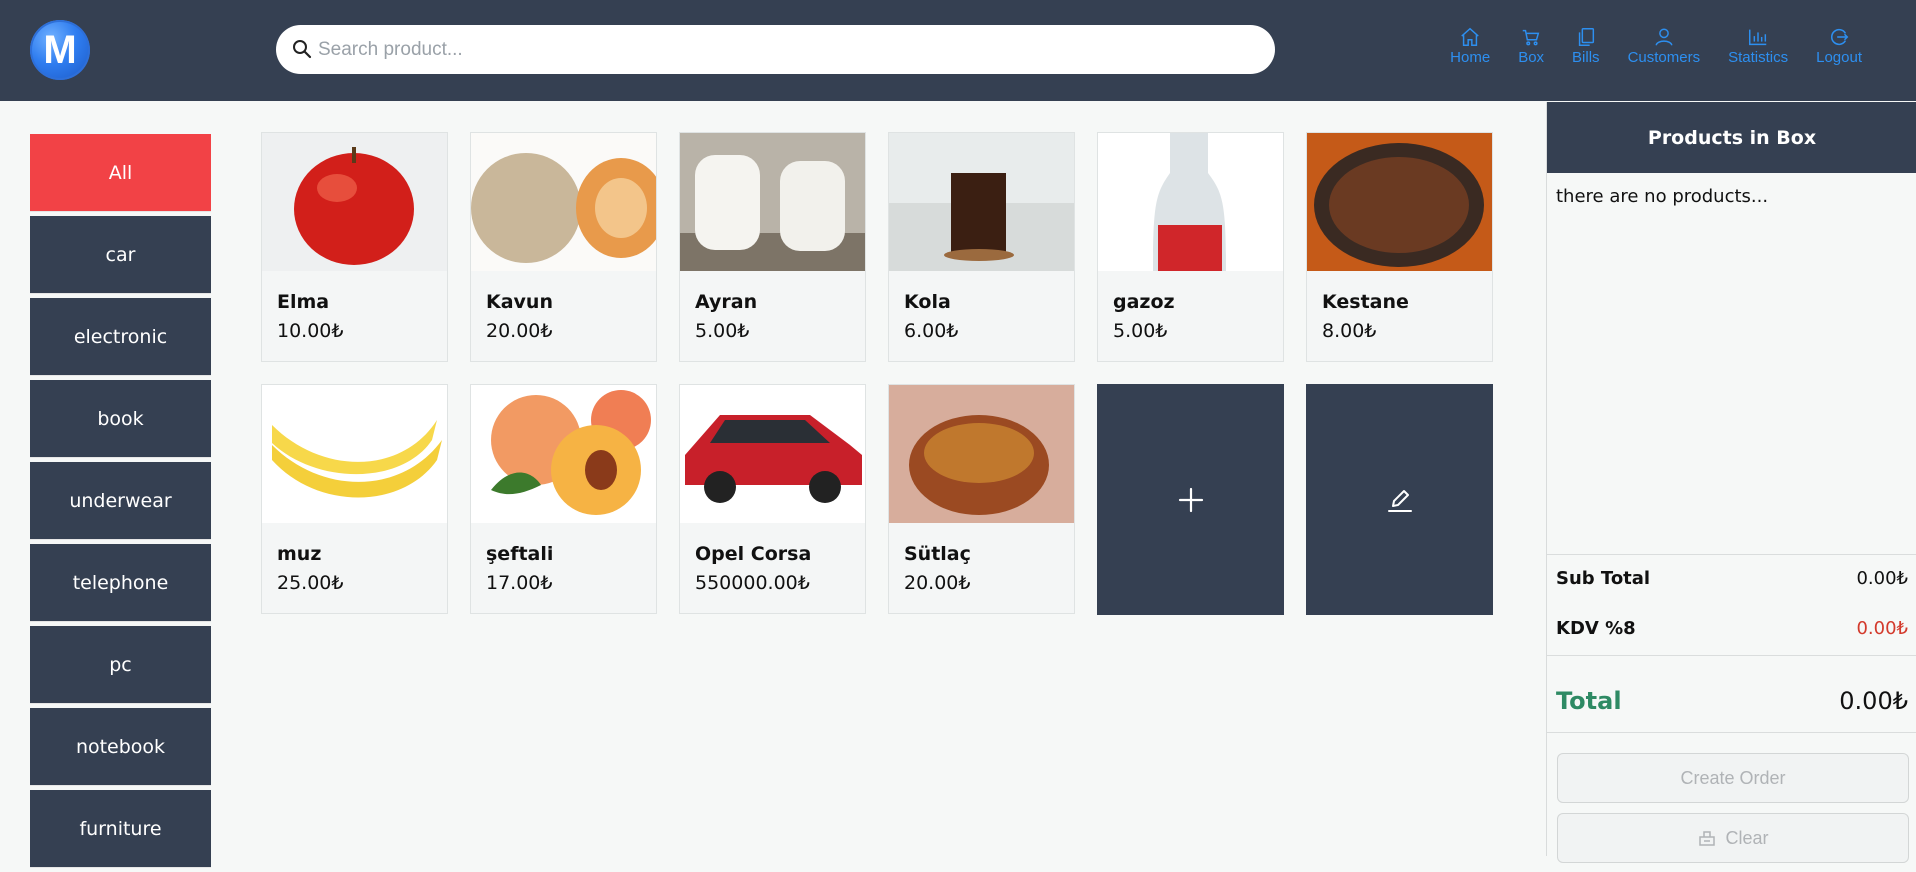 This screenshot has height=872, width=1916. Describe the element at coordinates (937, 554) in the screenshot. I see `product-name: Sütlaç` at that location.